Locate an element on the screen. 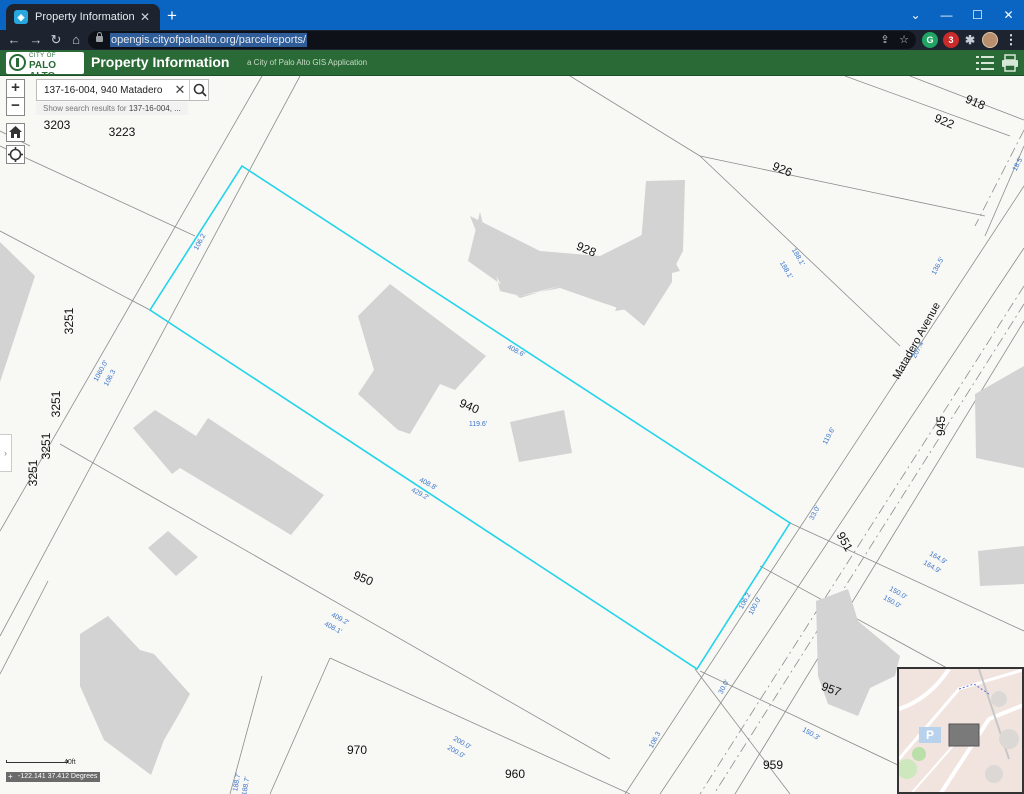 The image size is (1024, 794). side-panel-toggle: › is located at coordinates (6, 453).